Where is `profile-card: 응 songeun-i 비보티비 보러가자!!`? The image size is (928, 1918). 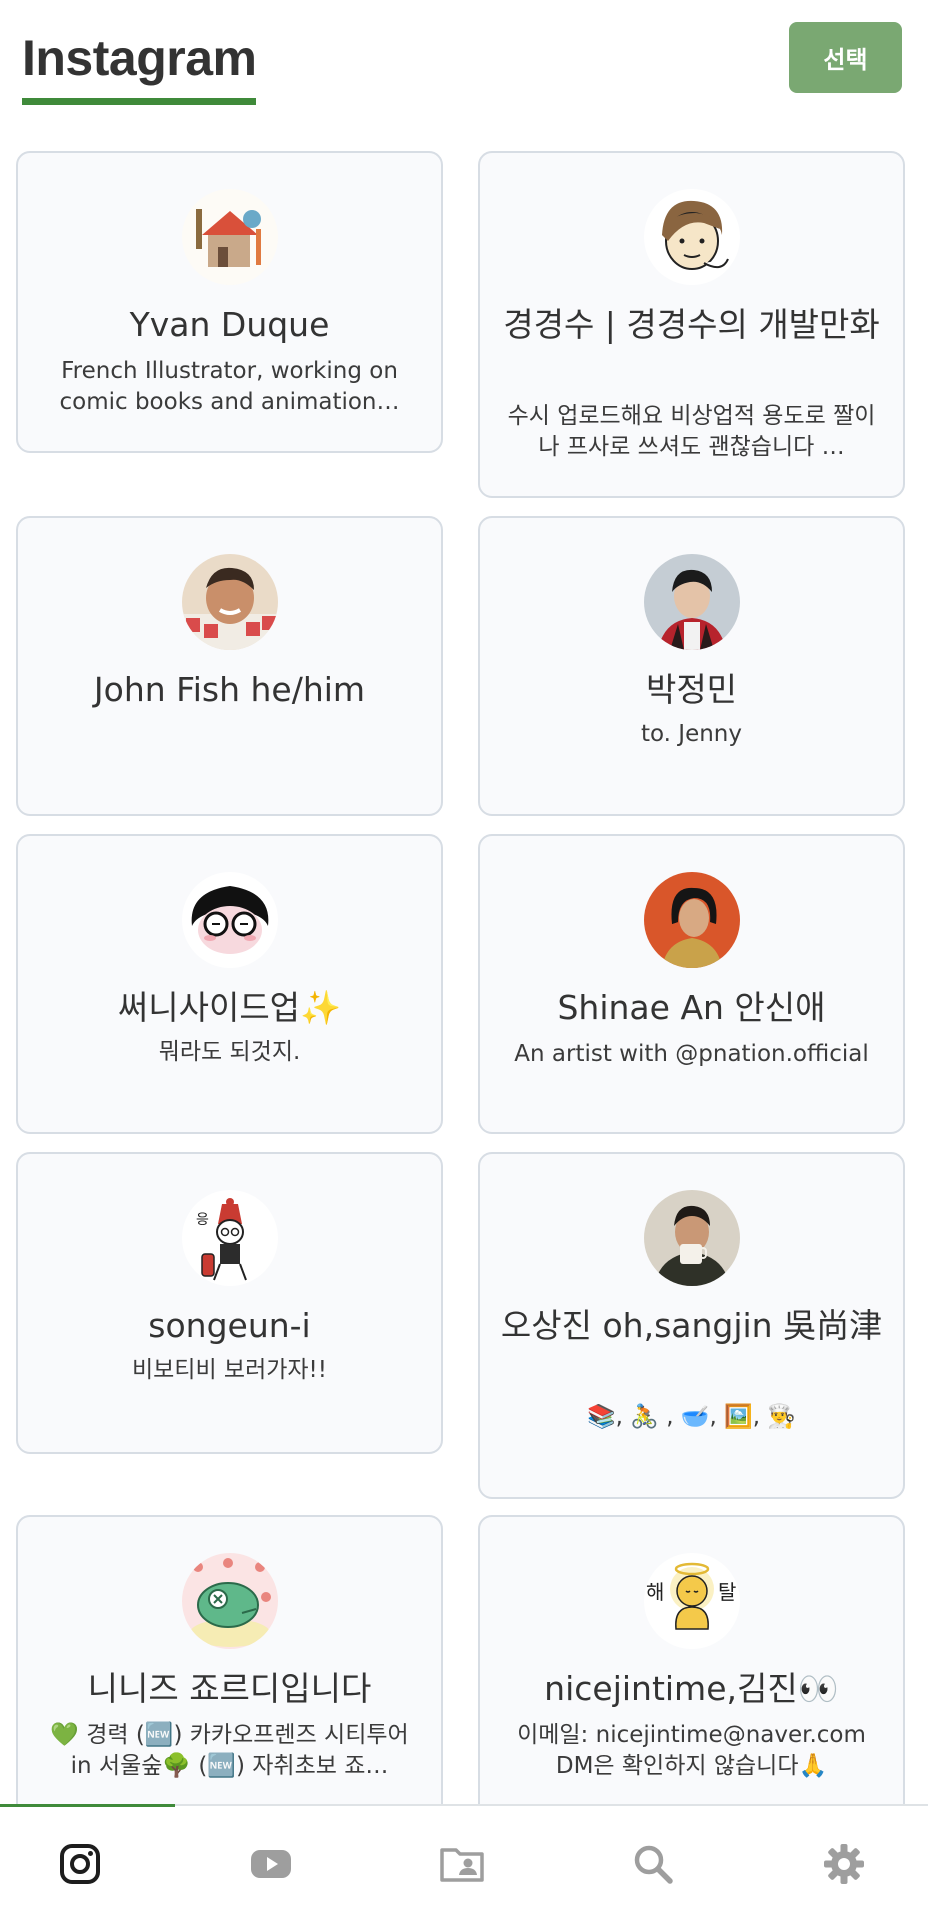 profile-card: 응 songeun-i 비보티비 보러가자!! is located at coordinates (229, 1303).